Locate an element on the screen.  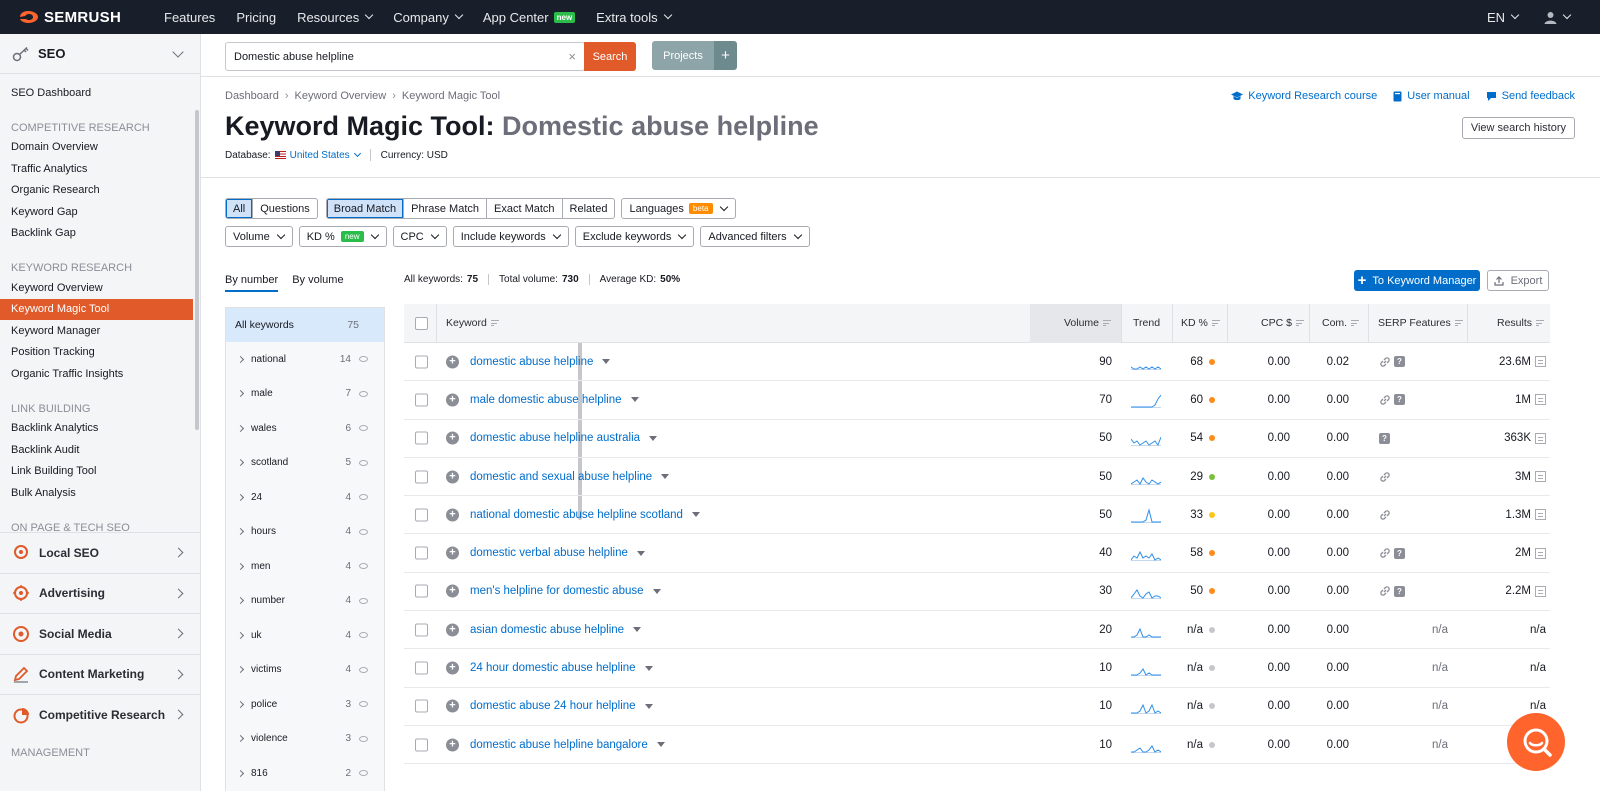
to-keyword-manager-button: + To Keyword Manager is located at coordinates (1417, 280).